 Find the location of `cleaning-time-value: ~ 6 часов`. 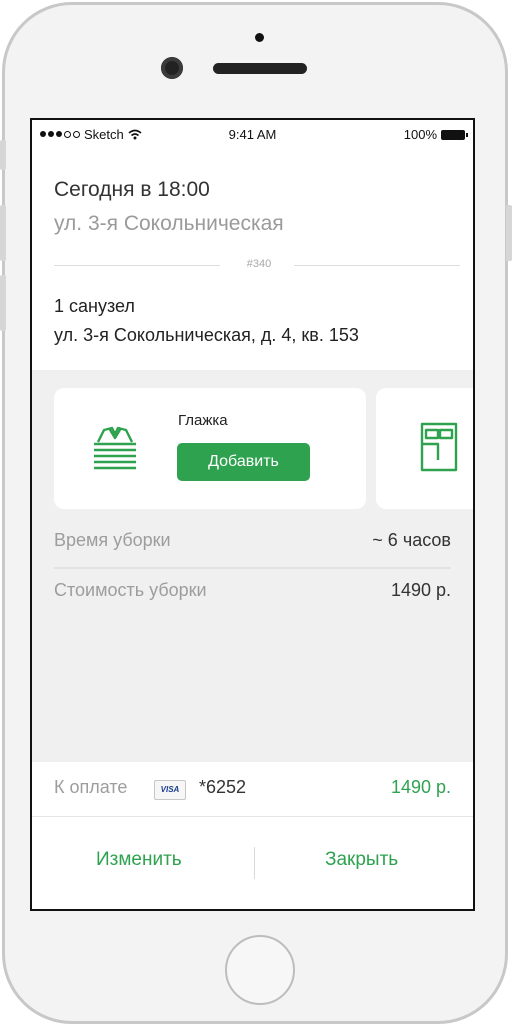

cleaning-time-value: ~ 6 часов is located at coordinates (411, 540).